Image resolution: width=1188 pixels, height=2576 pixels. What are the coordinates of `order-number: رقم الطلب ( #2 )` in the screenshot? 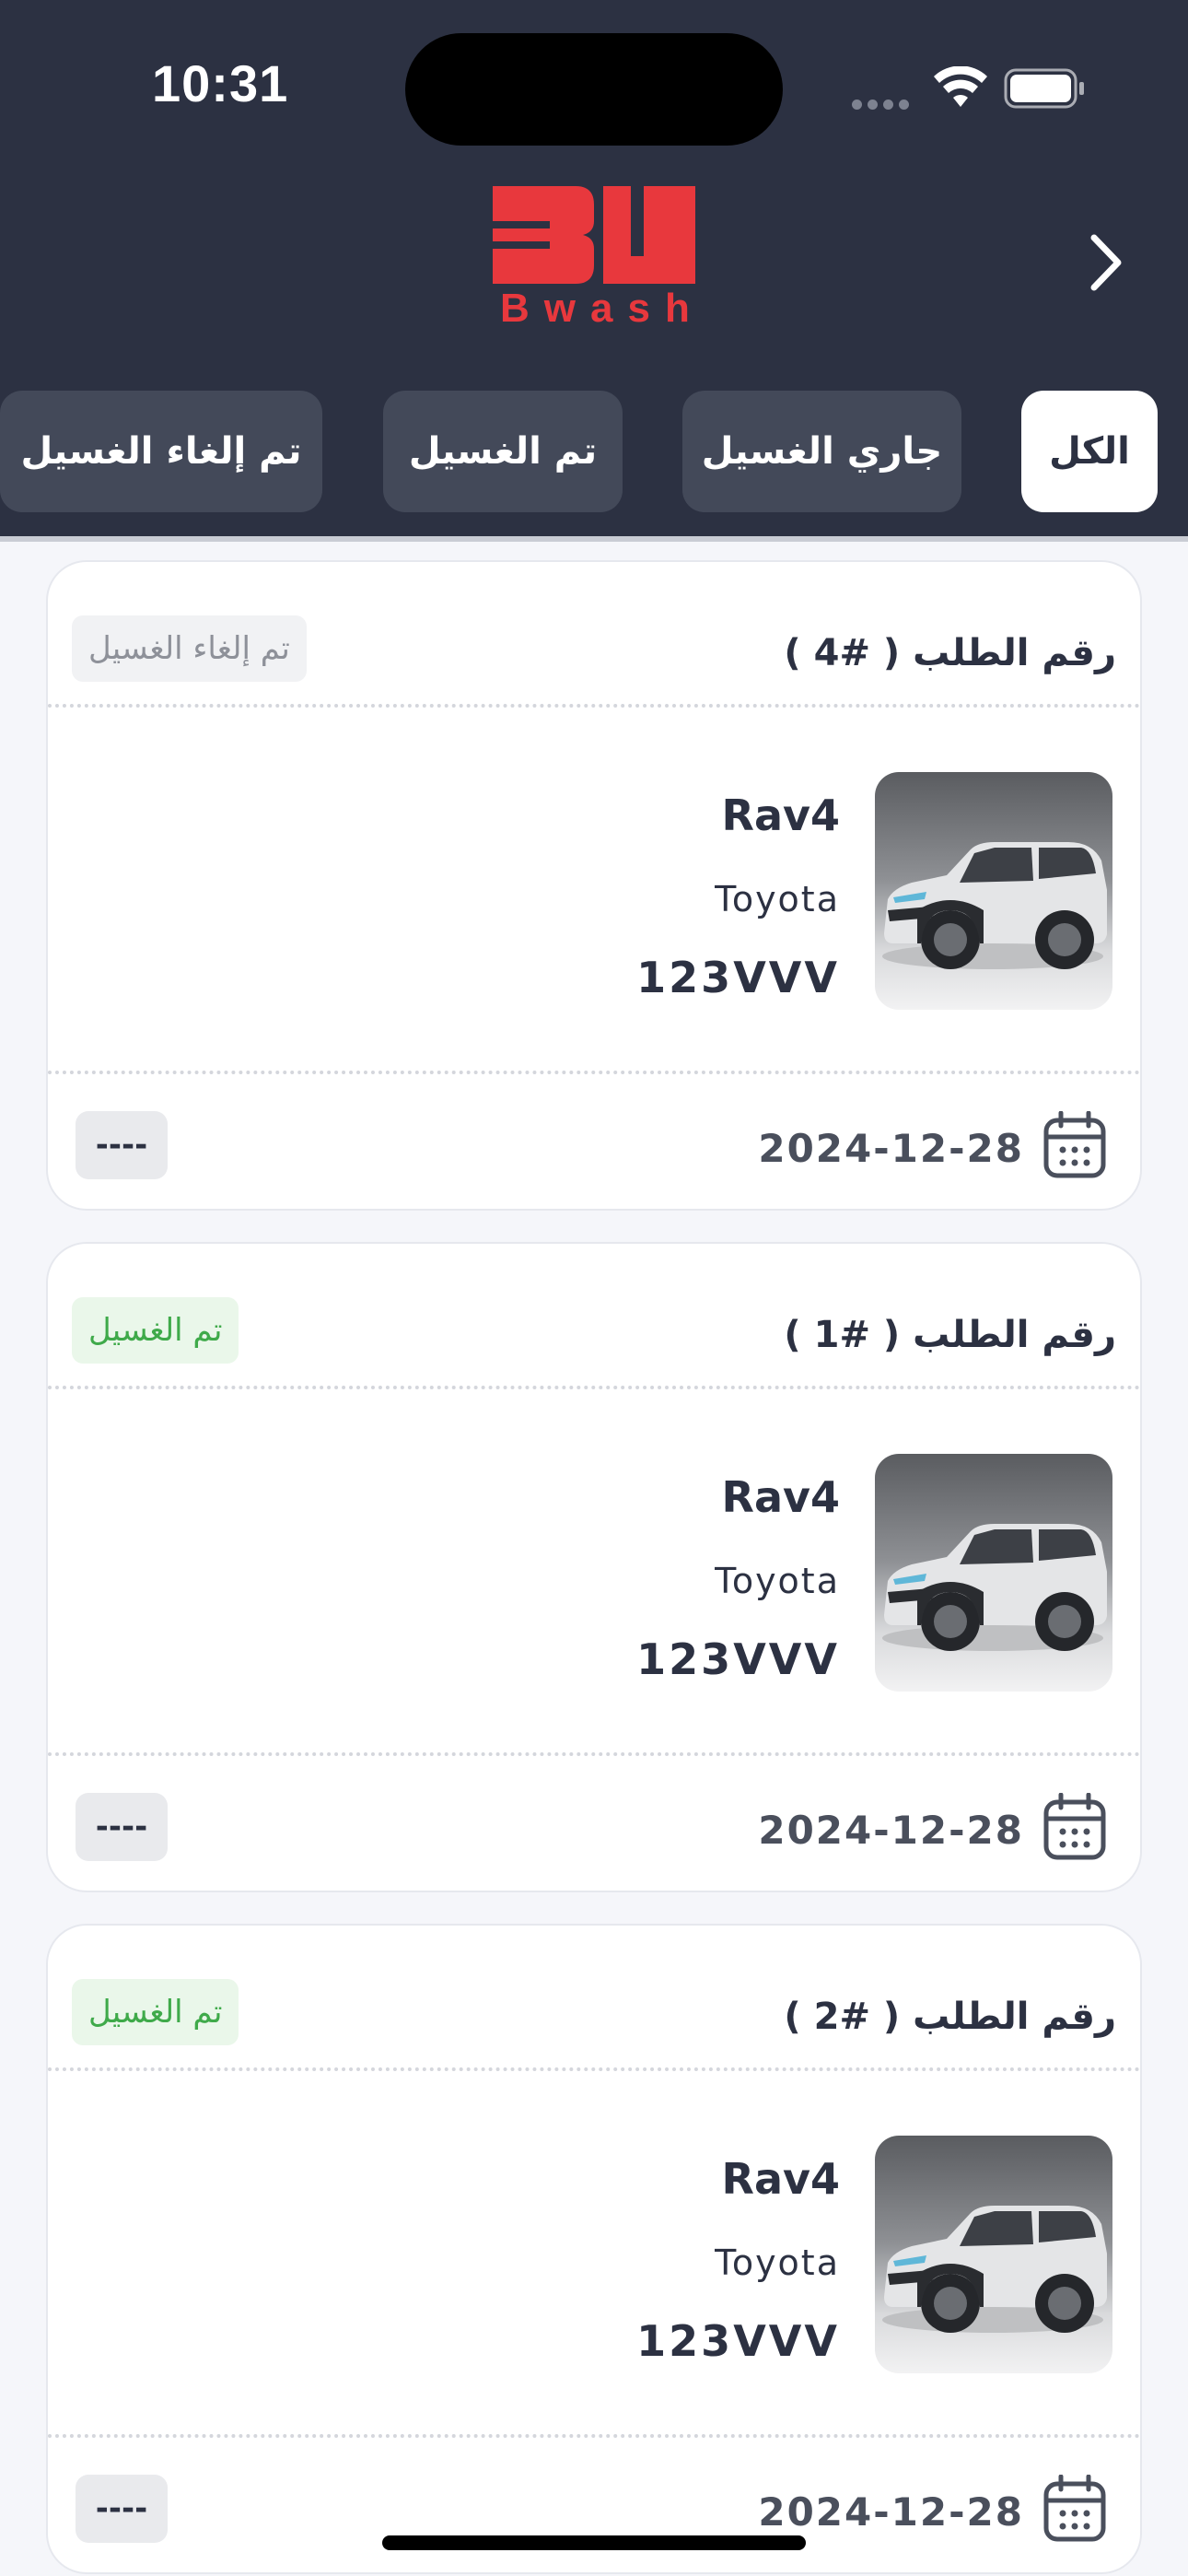 It's located at (950, 2017).